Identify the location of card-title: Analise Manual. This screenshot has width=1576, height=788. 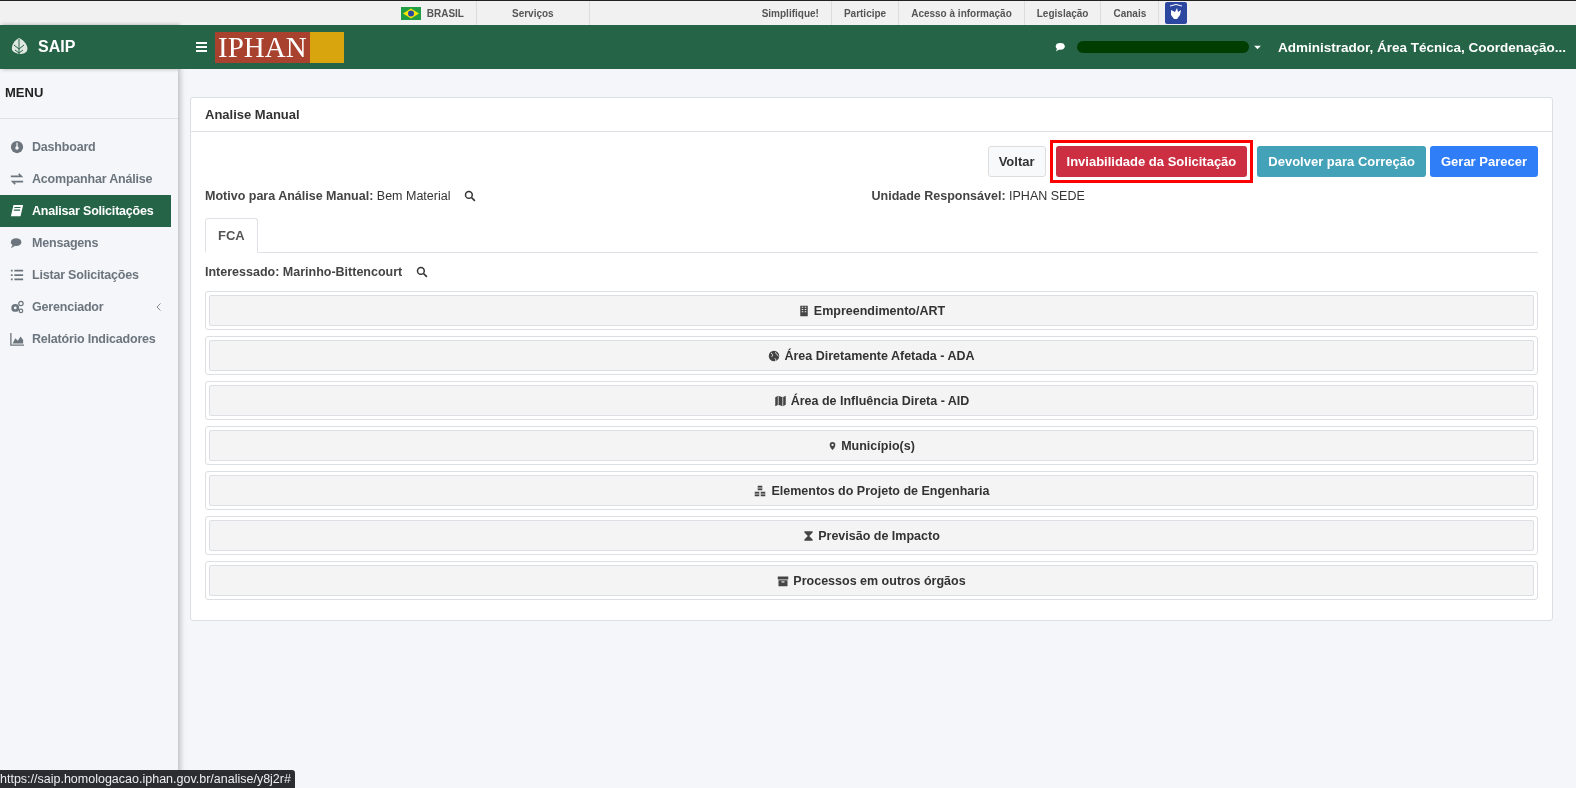
(871, 115).